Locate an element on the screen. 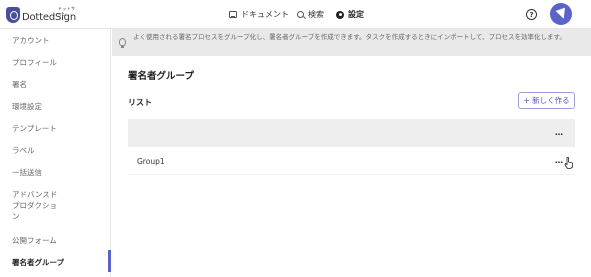 This screenshot has width=591, height=277. sidebar-item-labels: ラベル is located at coordinates (59, 150).